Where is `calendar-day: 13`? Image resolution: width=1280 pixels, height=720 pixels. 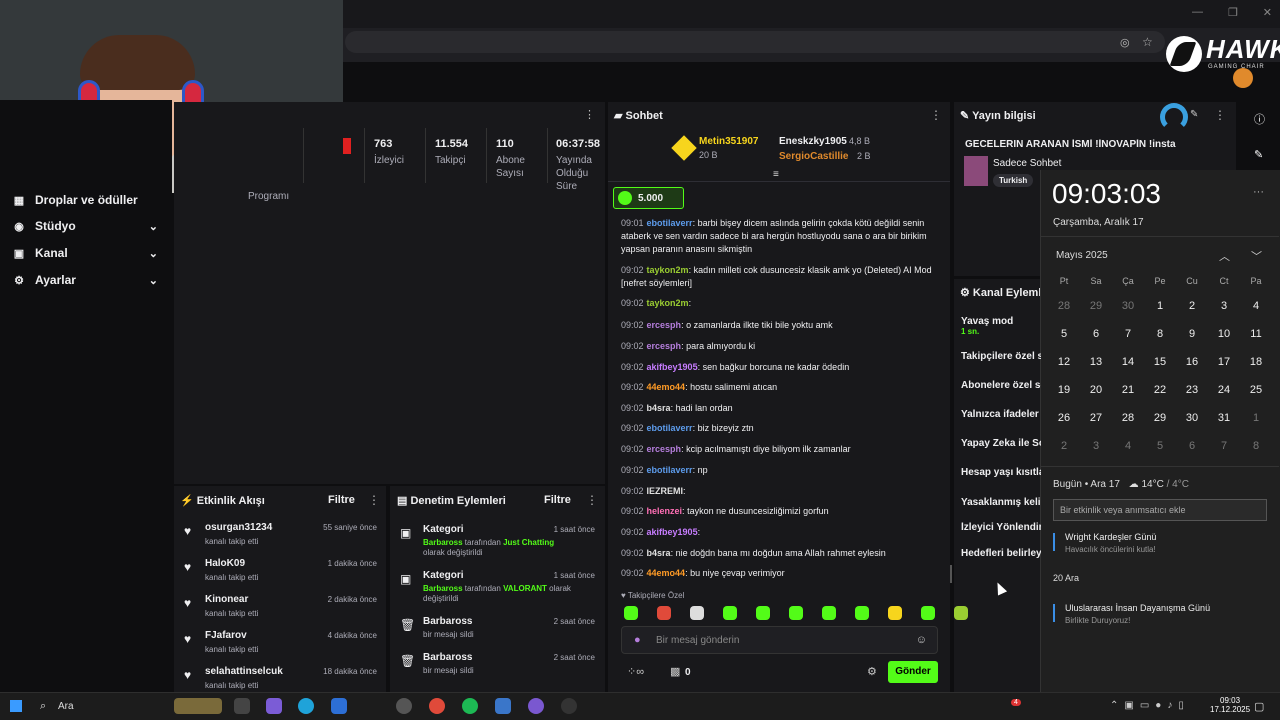 calendar-day: 13 is located at coordinates (1096, 362).